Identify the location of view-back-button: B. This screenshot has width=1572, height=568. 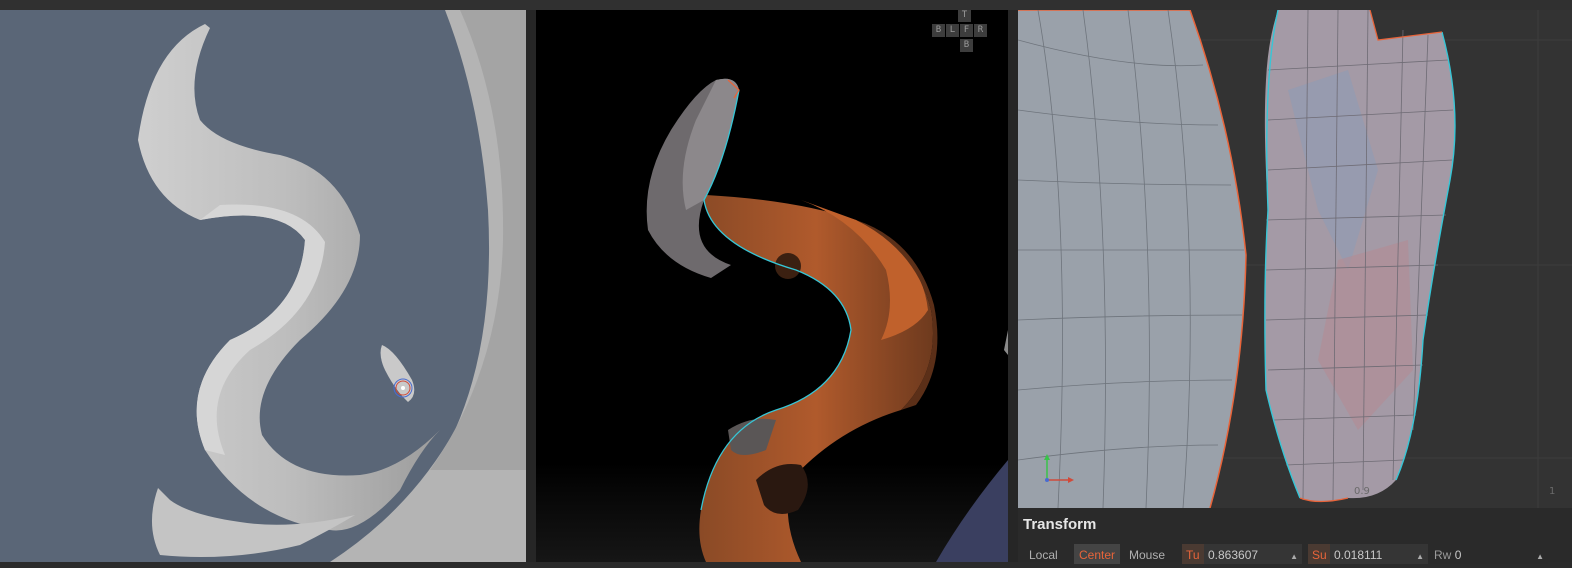
(938, 30).